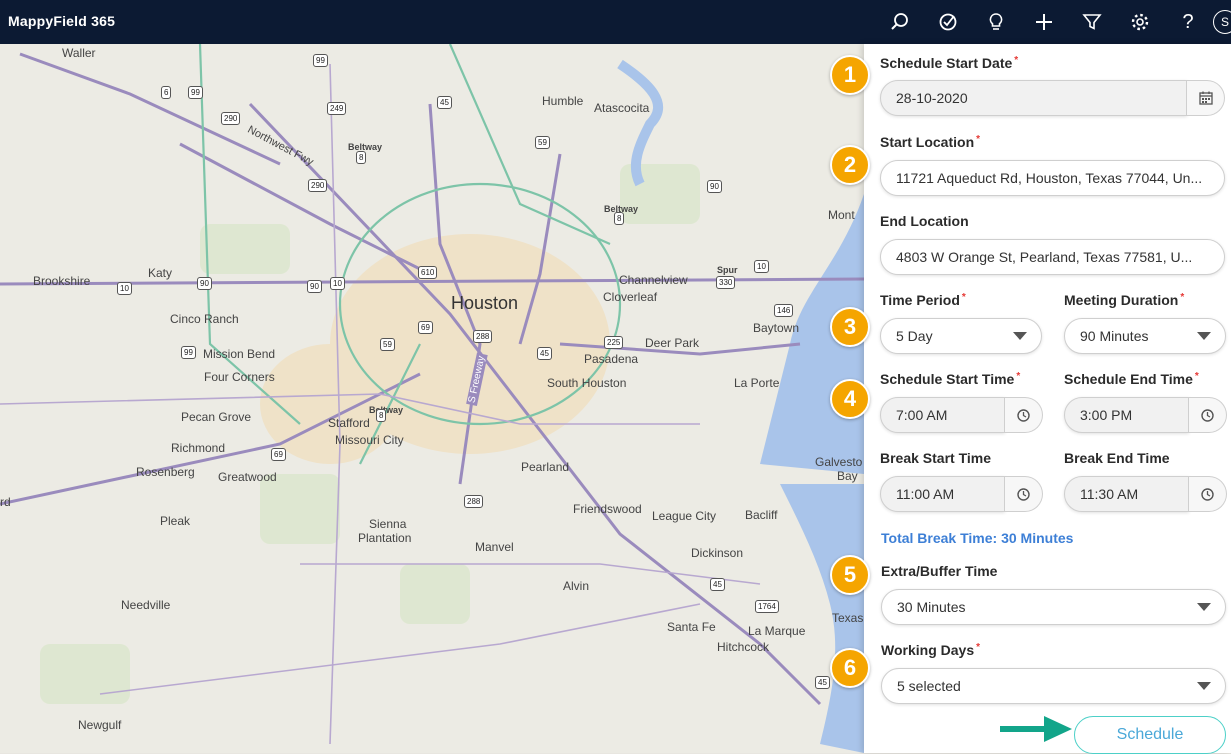 Image resolution: width=1231 pixels, height=754 pixels. I want to click on start-date-label: Schedule Start Date *, so click(949, 63).